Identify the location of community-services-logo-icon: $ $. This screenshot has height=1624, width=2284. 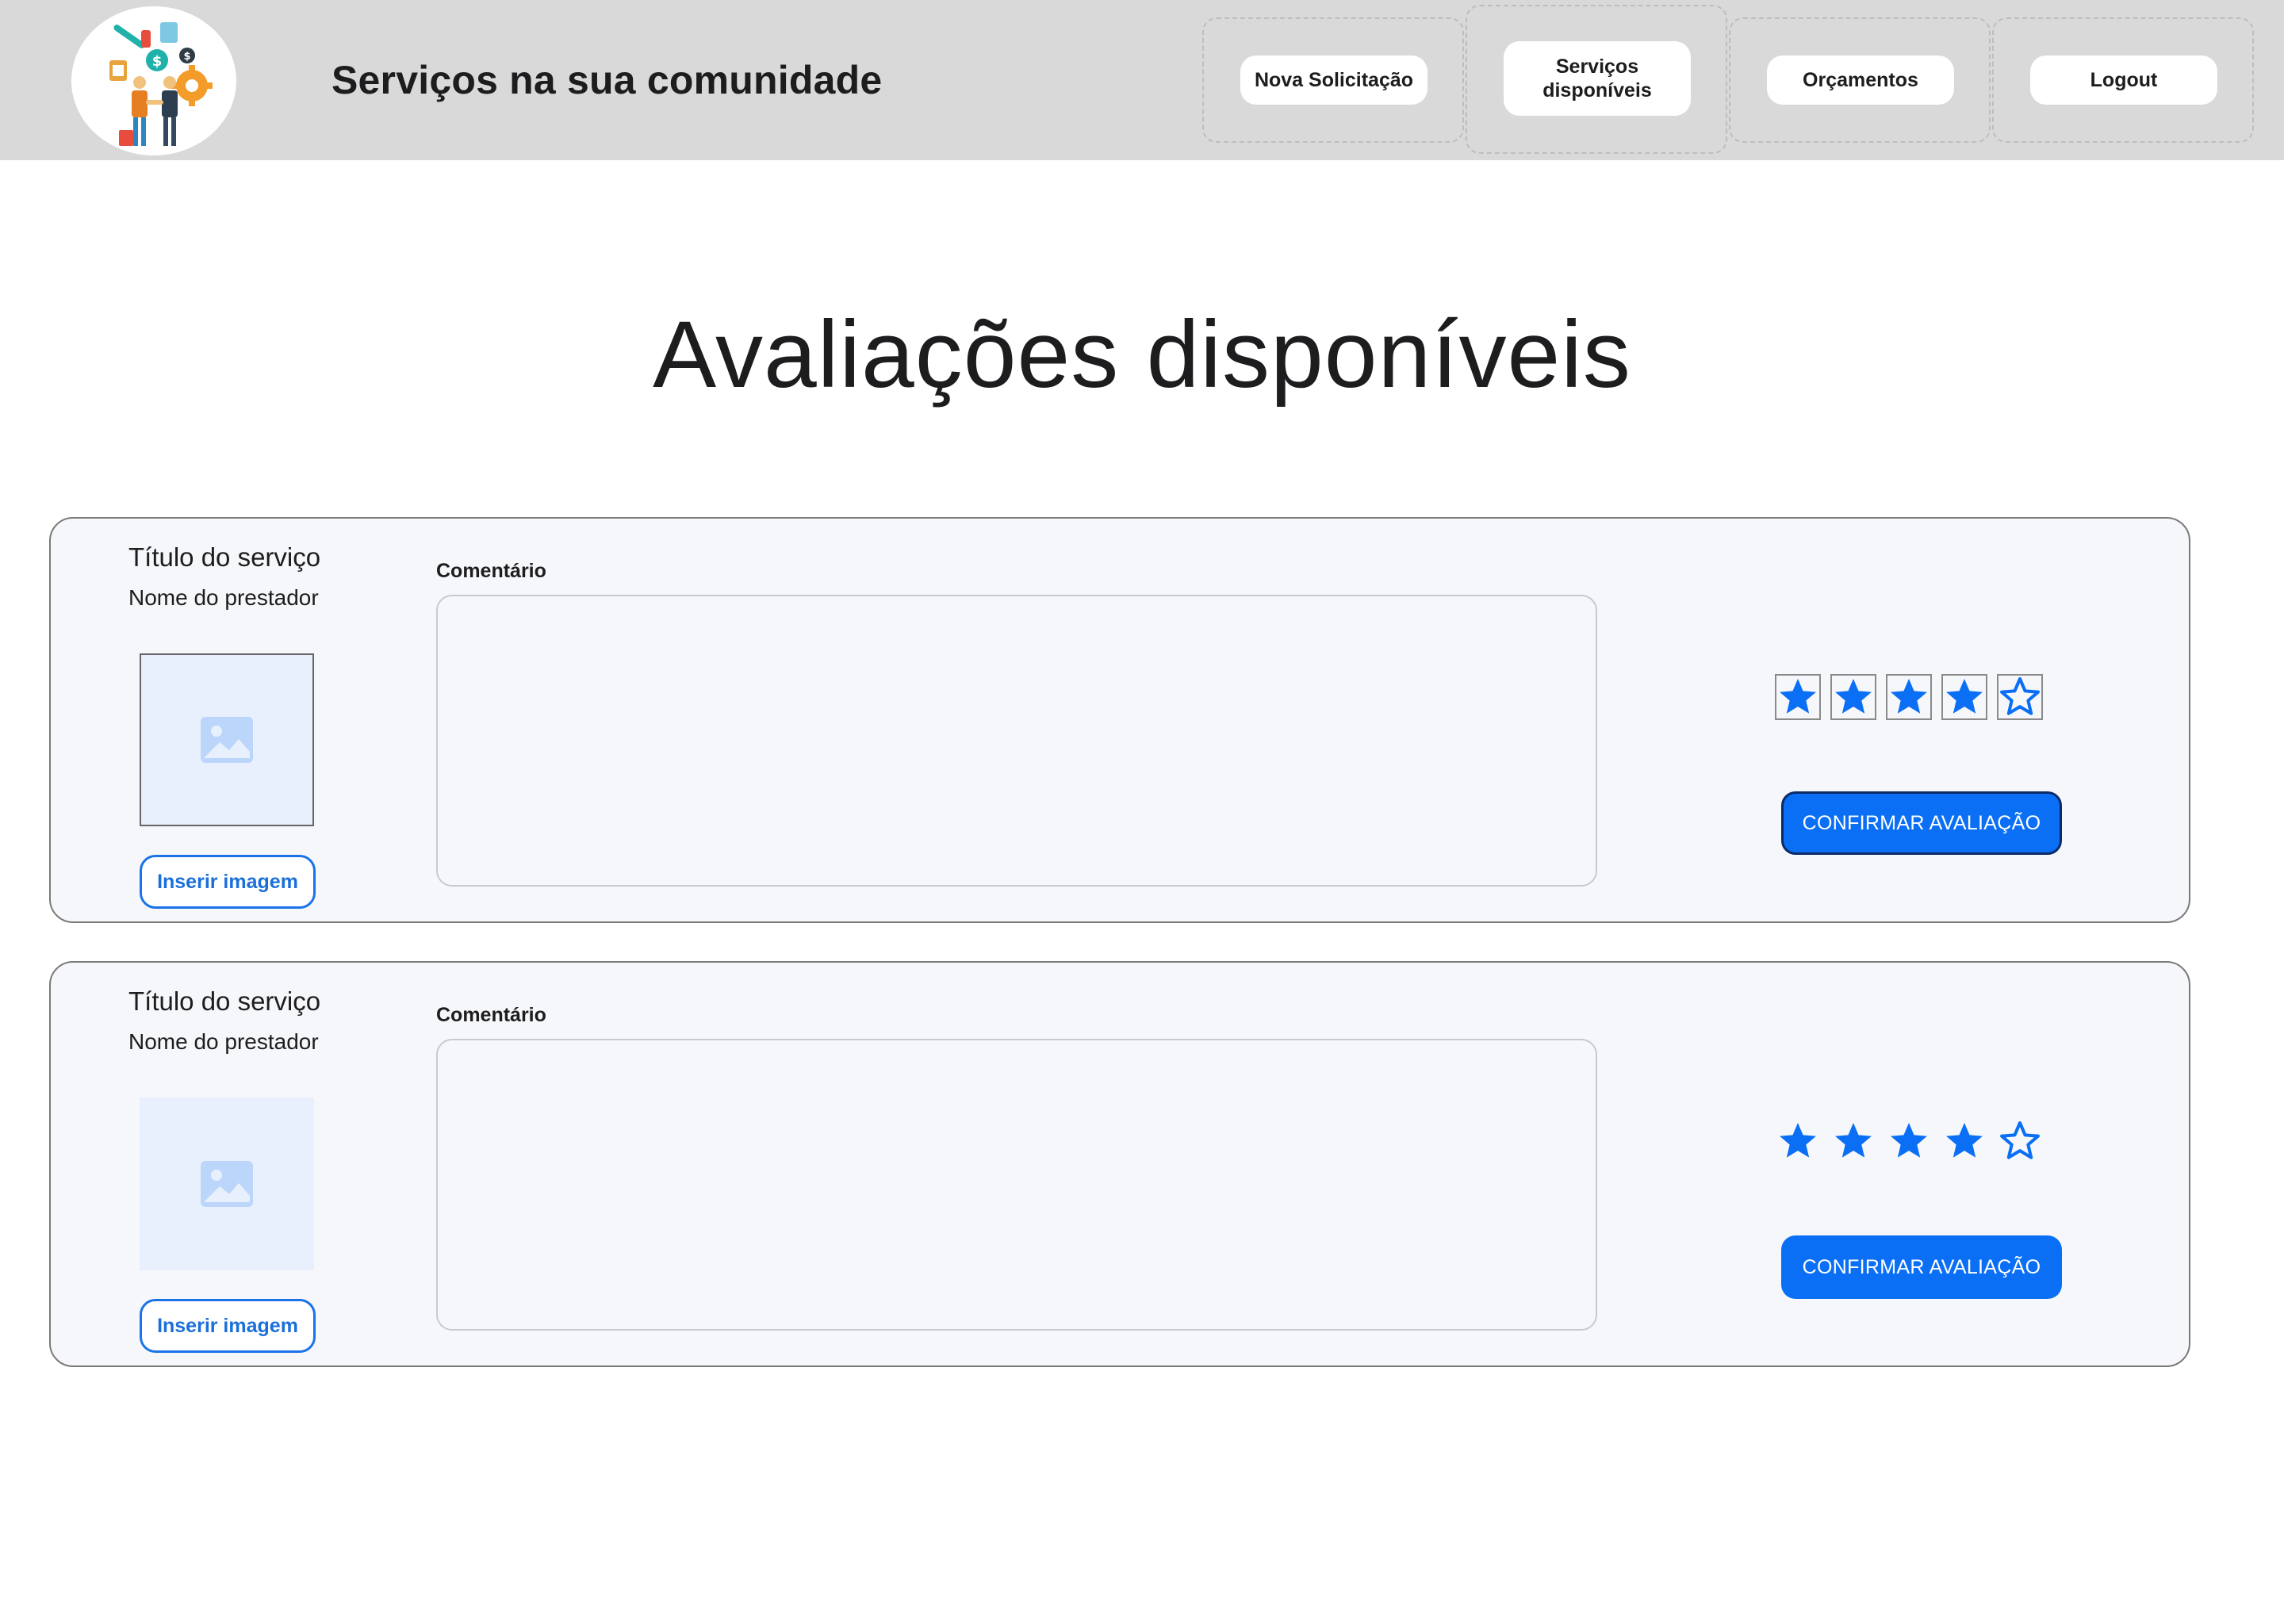
(161, 84).